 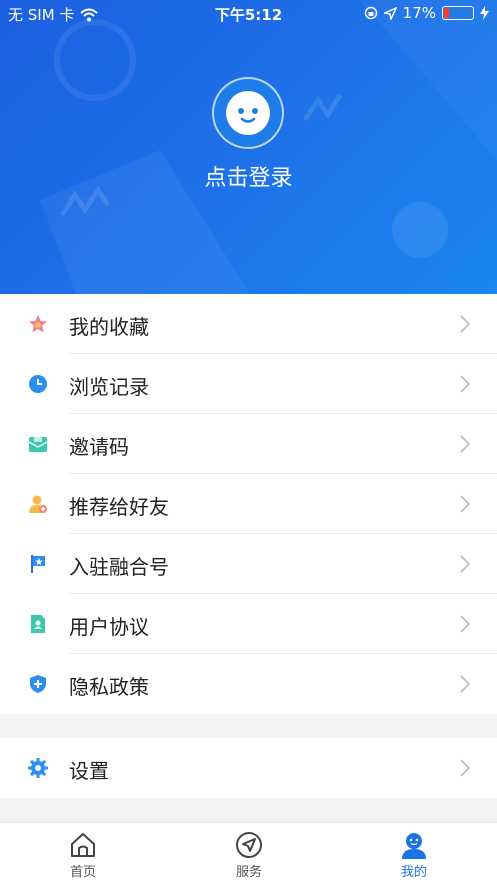 I want to click on menu-item-history: 浏览记录, so click(x=248, y=384).